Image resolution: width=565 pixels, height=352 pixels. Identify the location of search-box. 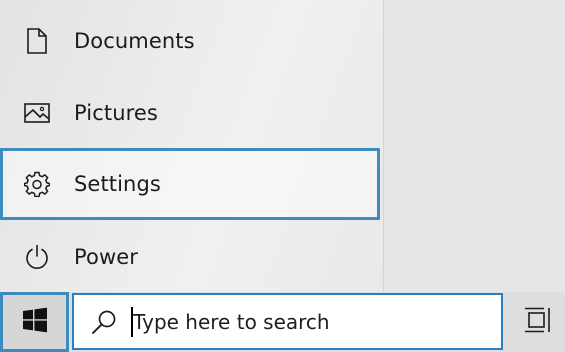
(287, 321).